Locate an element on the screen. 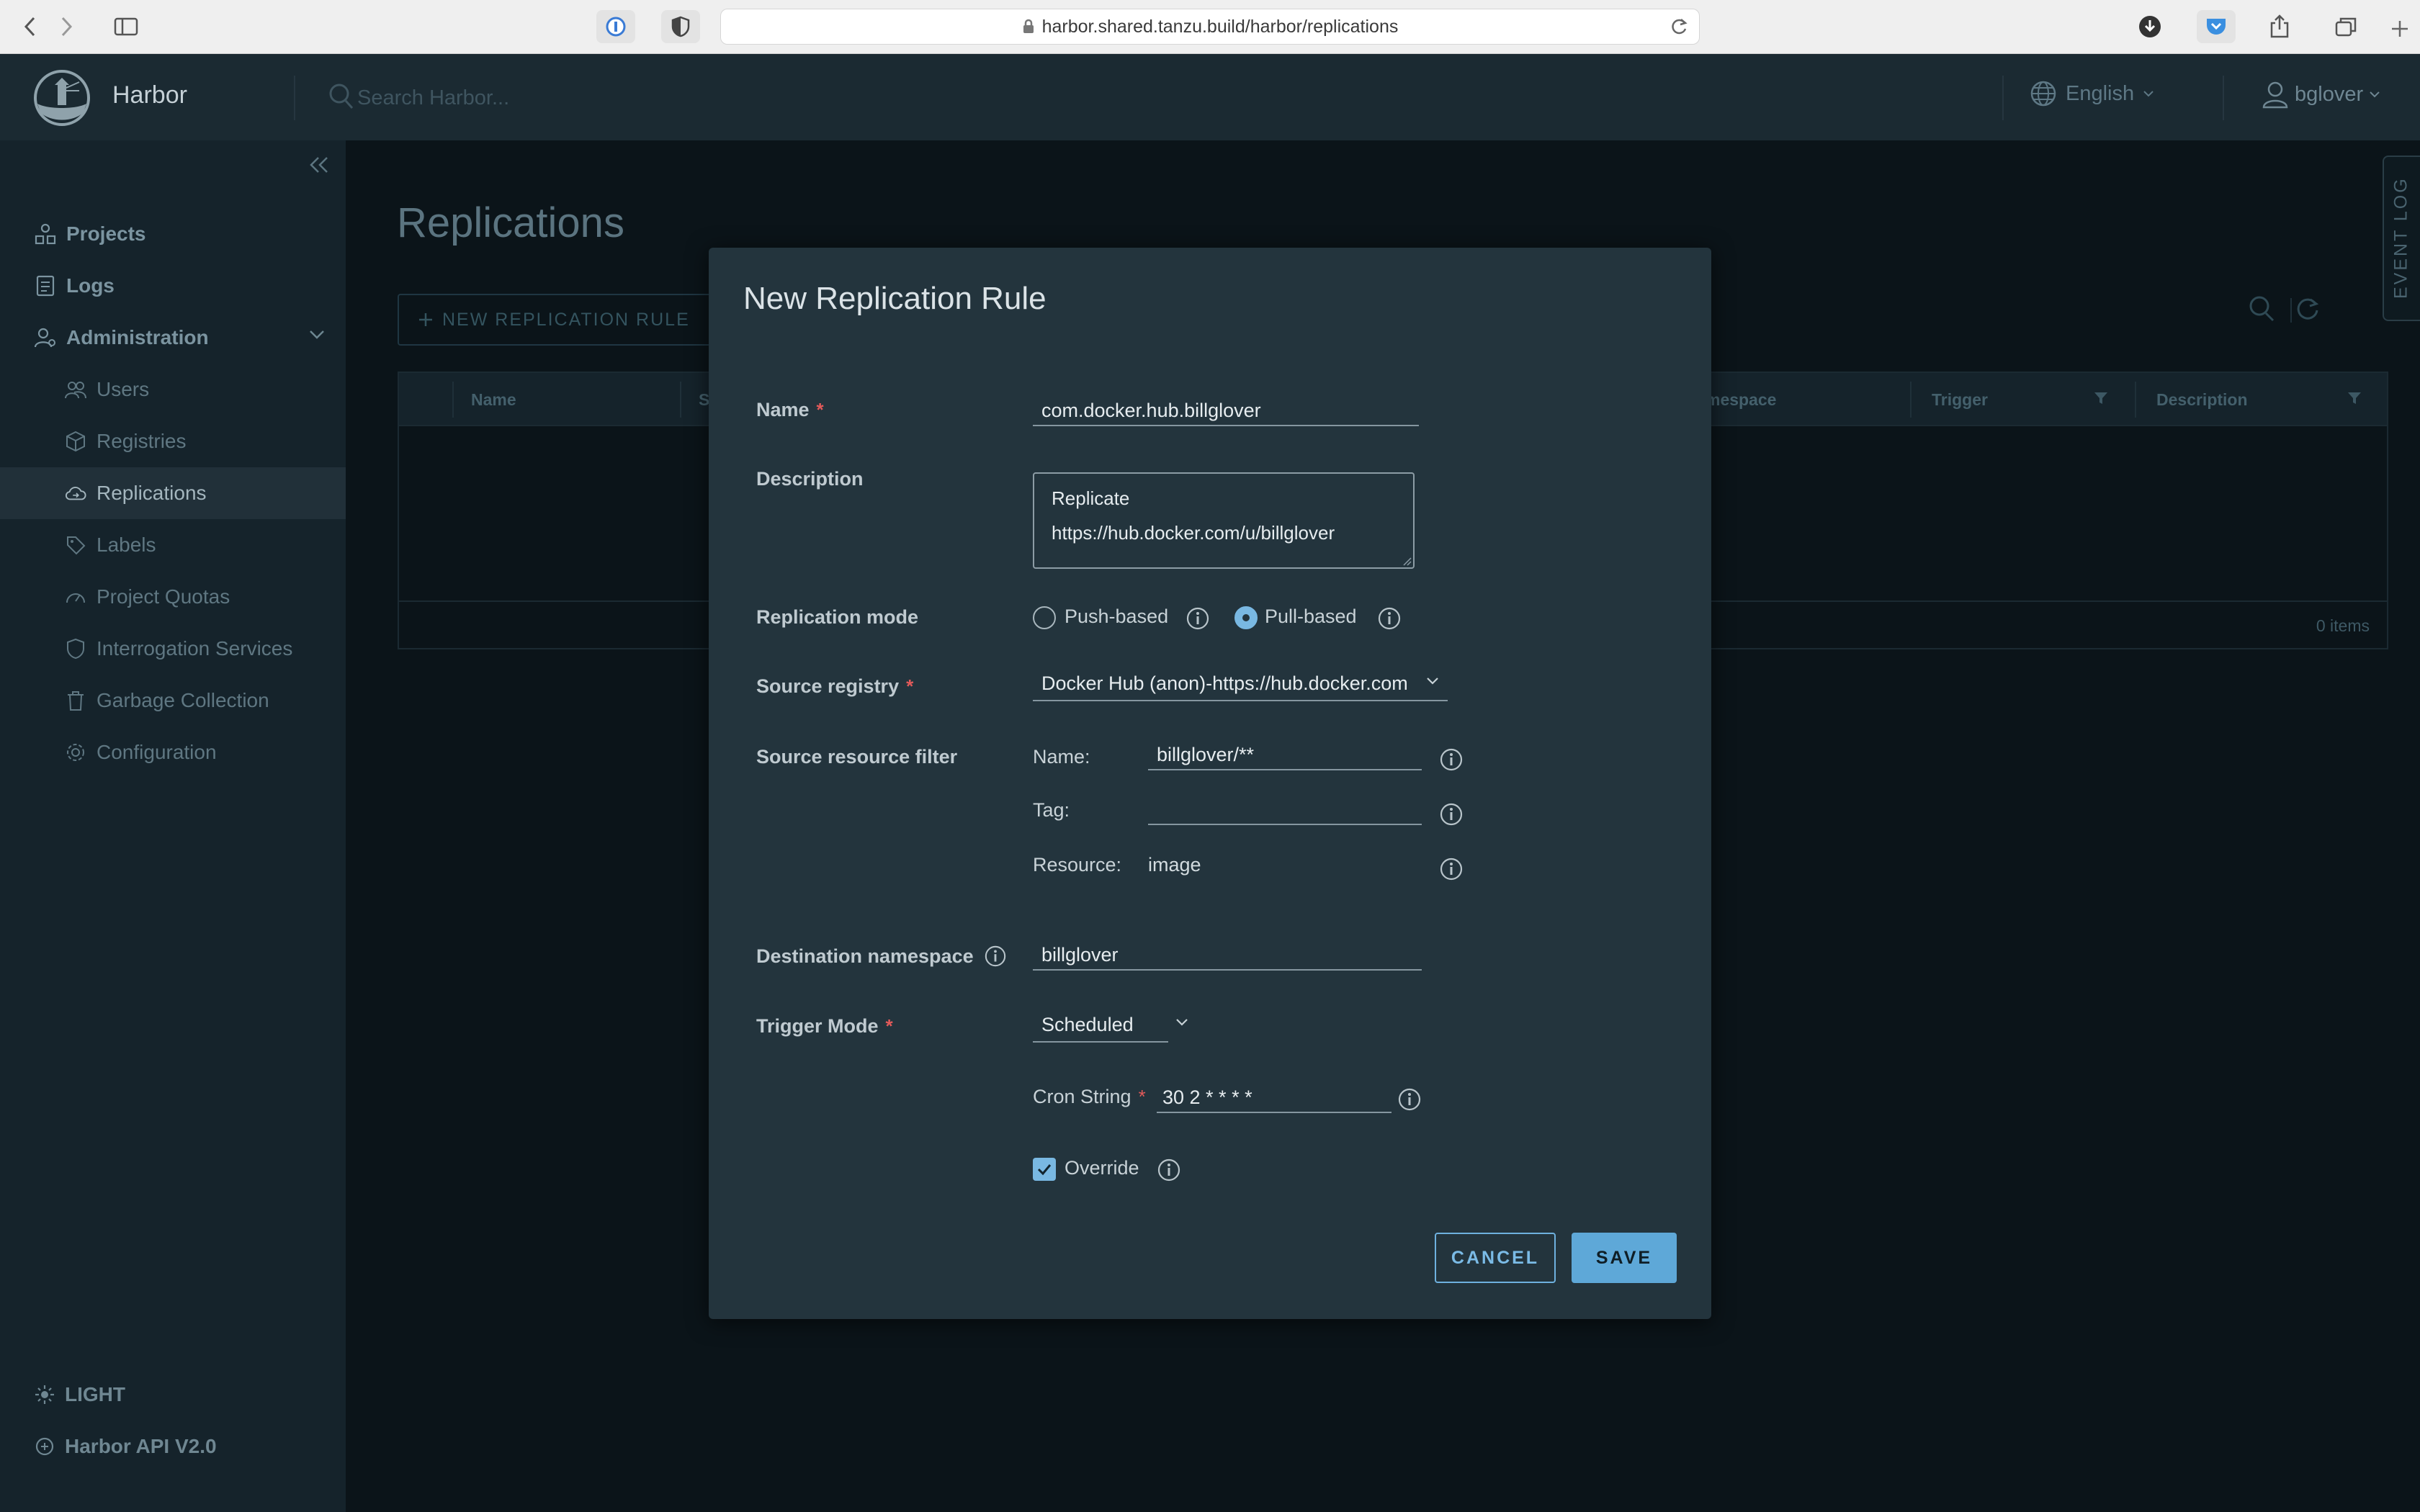  name-input is located at coordinates (1226, 409).